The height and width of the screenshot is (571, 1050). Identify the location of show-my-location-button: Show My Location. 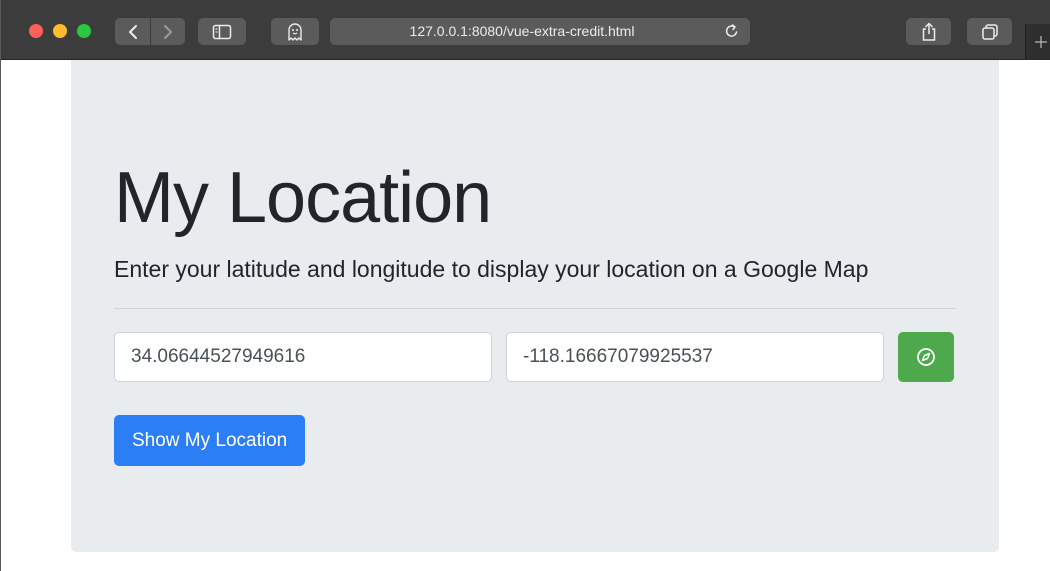
(210, 440).